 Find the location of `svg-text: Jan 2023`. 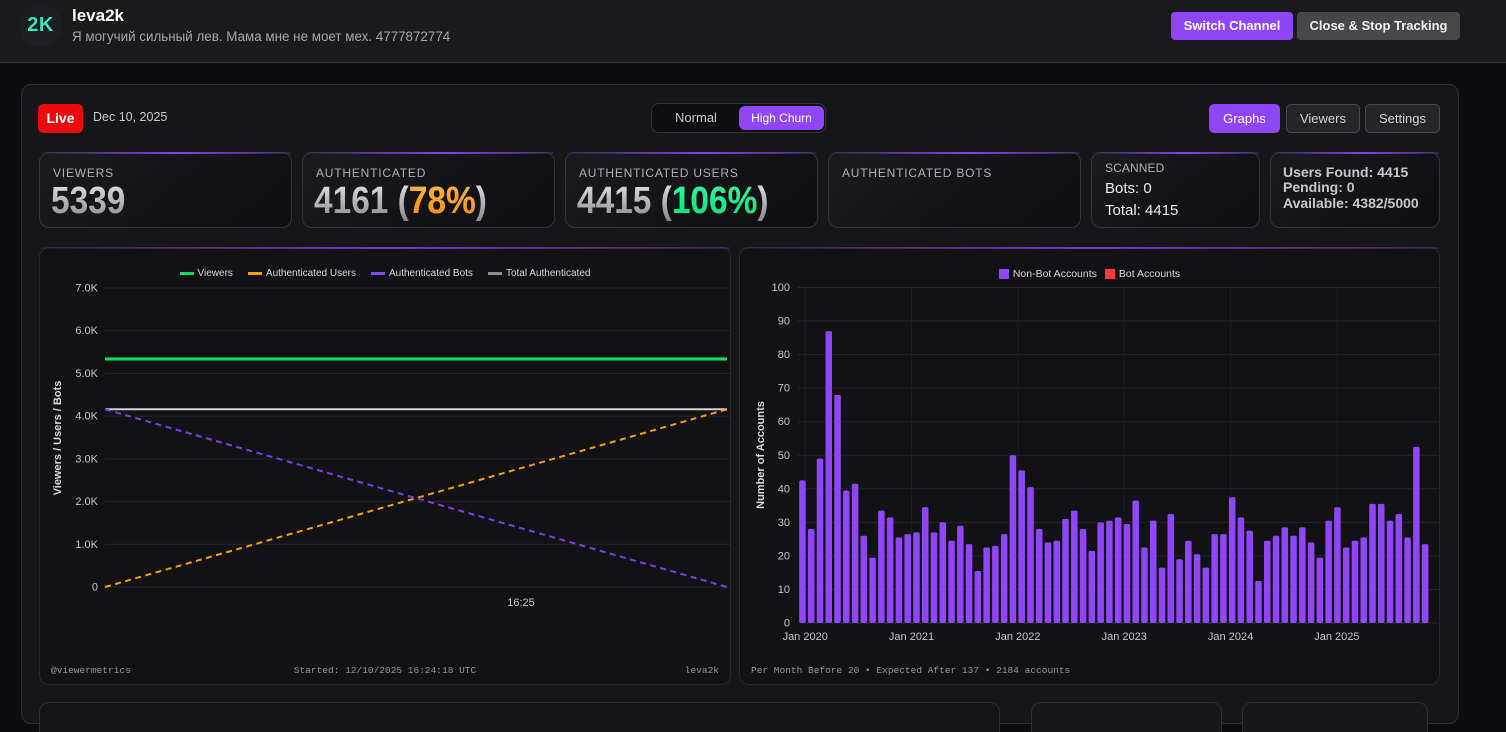

svg-text: Jan 2023 is located at coordinates (1124, 637).